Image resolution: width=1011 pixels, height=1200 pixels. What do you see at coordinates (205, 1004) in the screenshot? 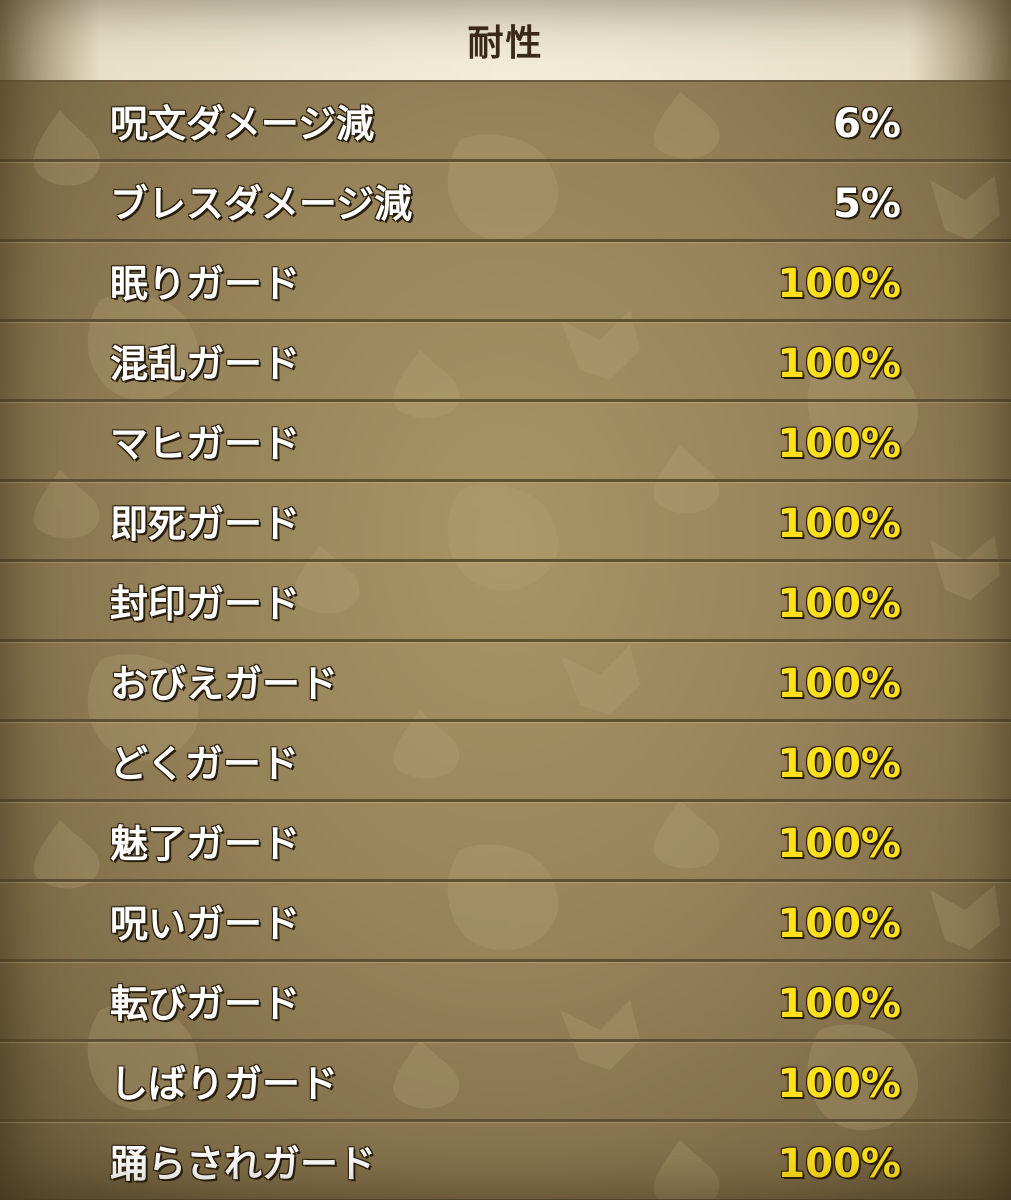
I see `resistance-label: 転びガード` at bounding box center [205, 1004].